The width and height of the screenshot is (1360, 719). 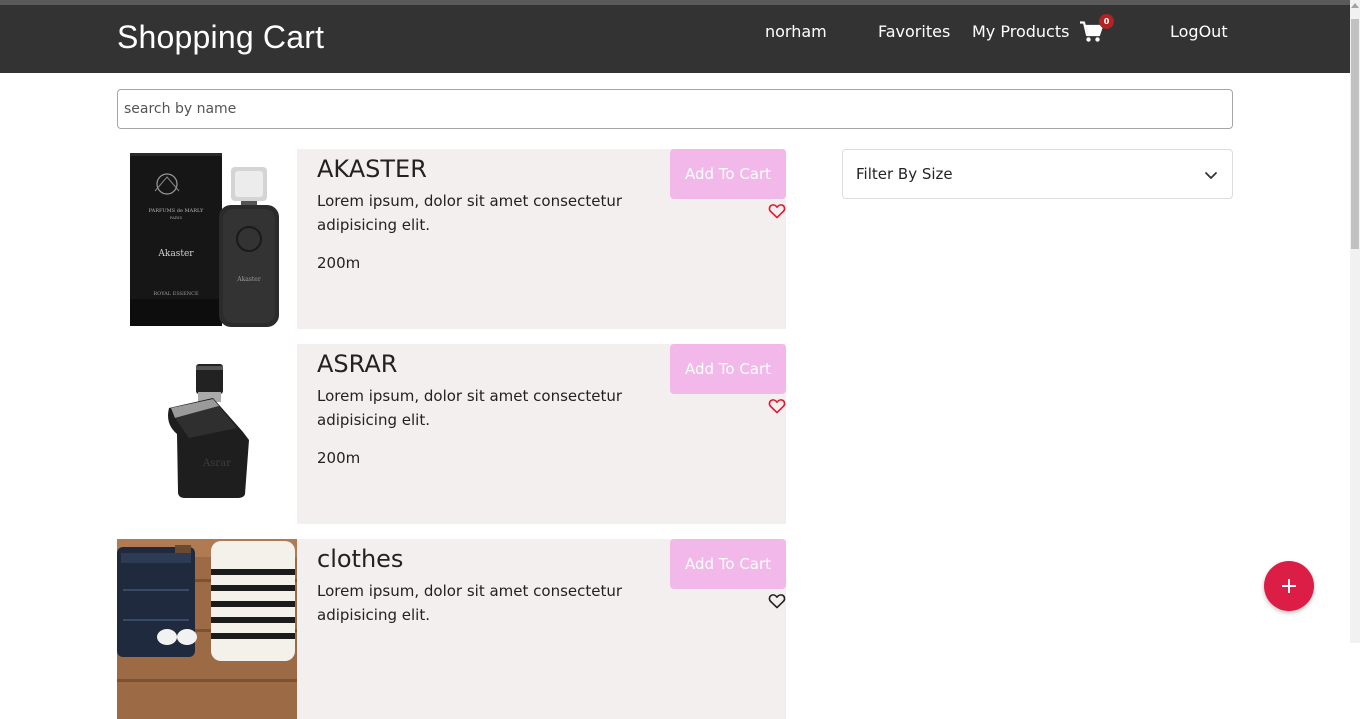 What do you see at coordinates (1097, 29) in the screenshot?
I see `cart-button: 0` at bounding box center [1097, 29].